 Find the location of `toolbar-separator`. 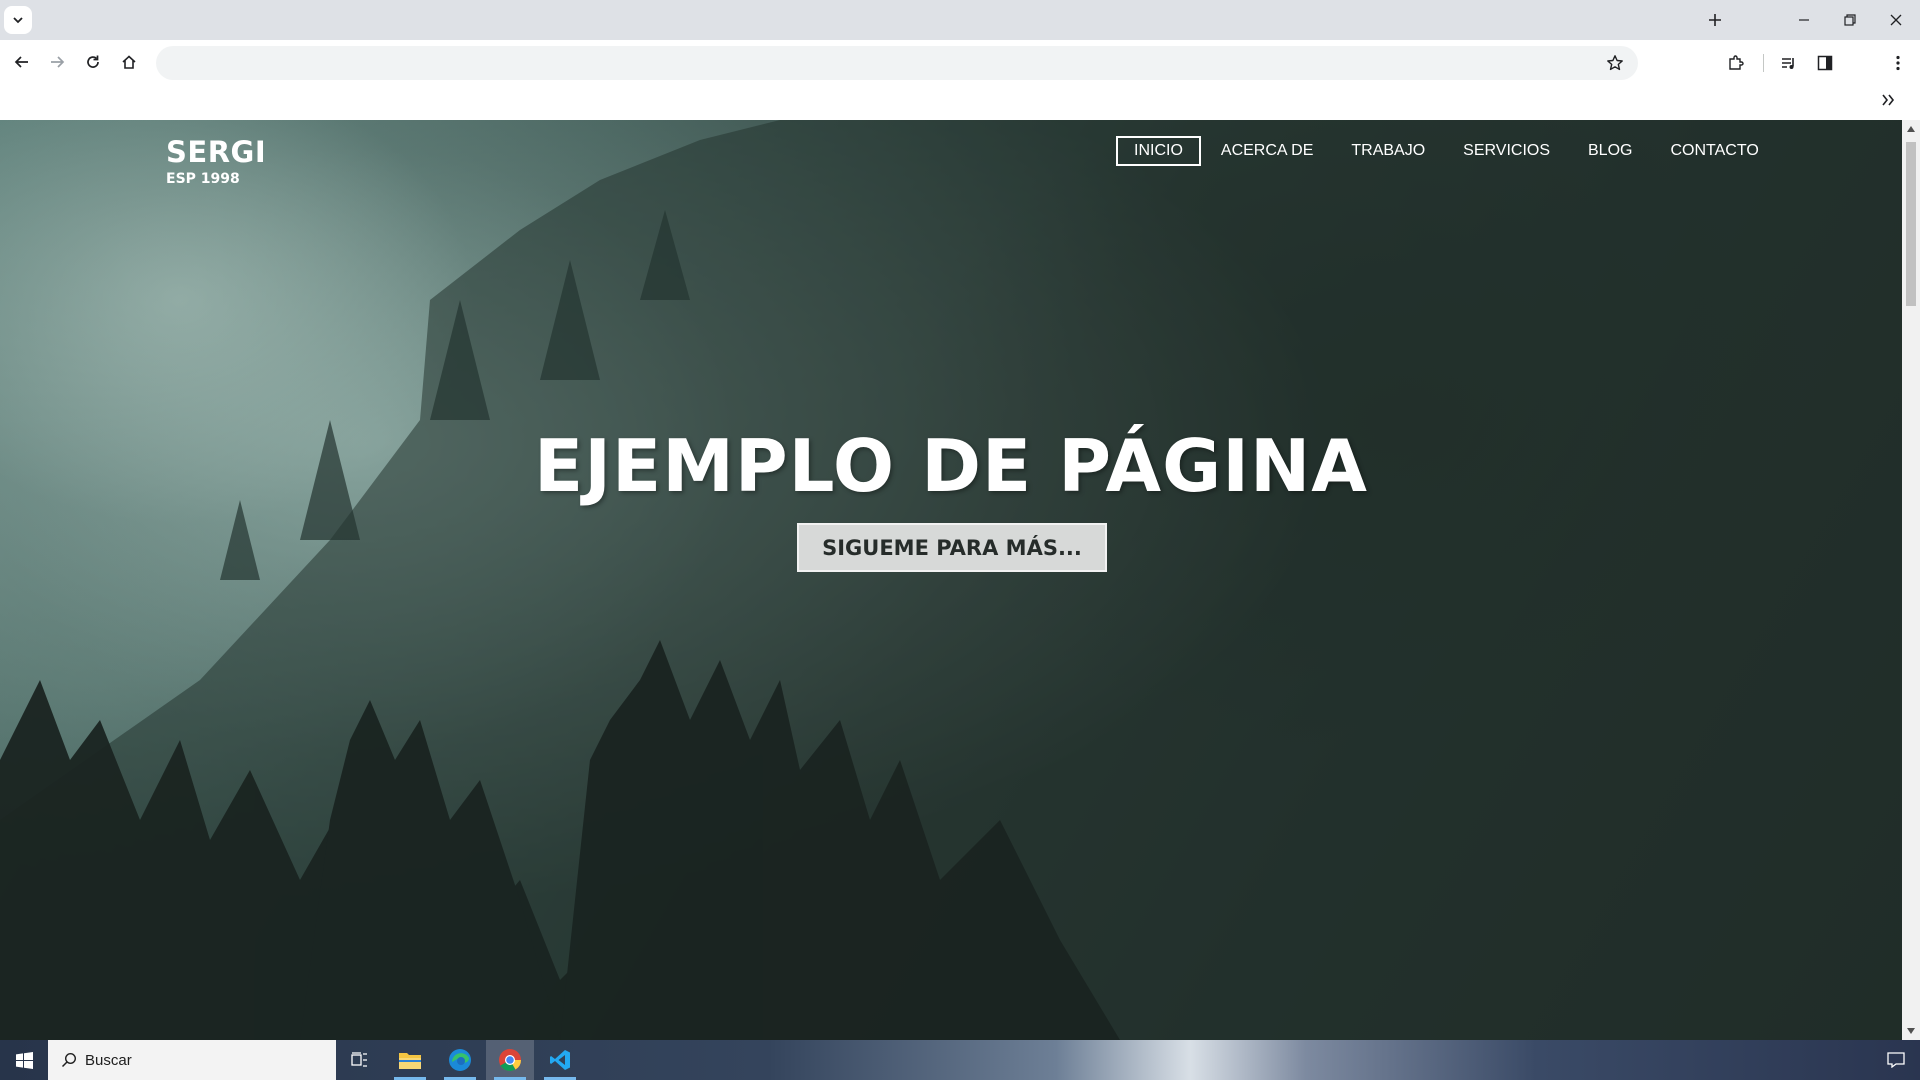

toolbar-separator is located at coordinates (1763, 63).